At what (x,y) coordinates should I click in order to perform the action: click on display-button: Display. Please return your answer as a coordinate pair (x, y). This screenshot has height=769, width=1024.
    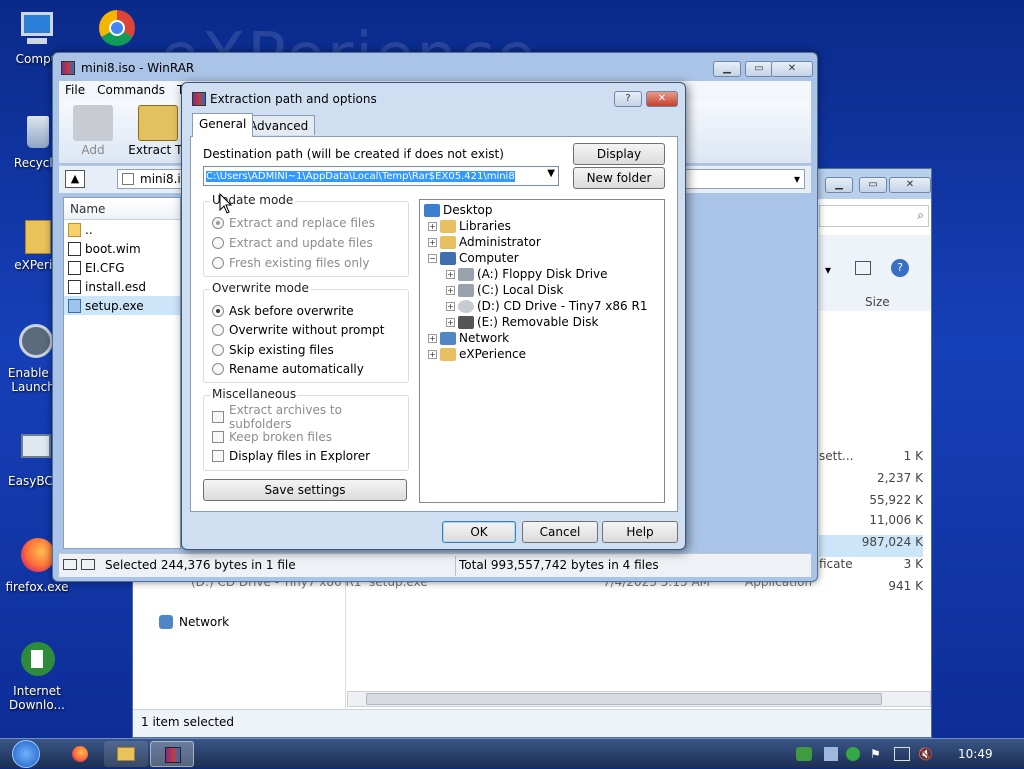
    Looking at the image, I should click on (619, 154).